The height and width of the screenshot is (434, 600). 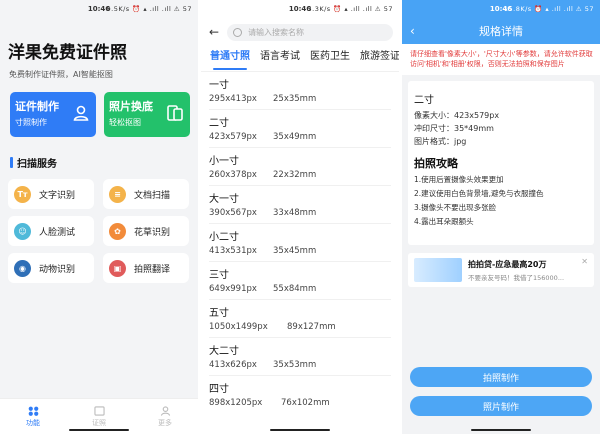 I want to click on tab-regular-photo: 普通寸照, so click(x=230, y=61).